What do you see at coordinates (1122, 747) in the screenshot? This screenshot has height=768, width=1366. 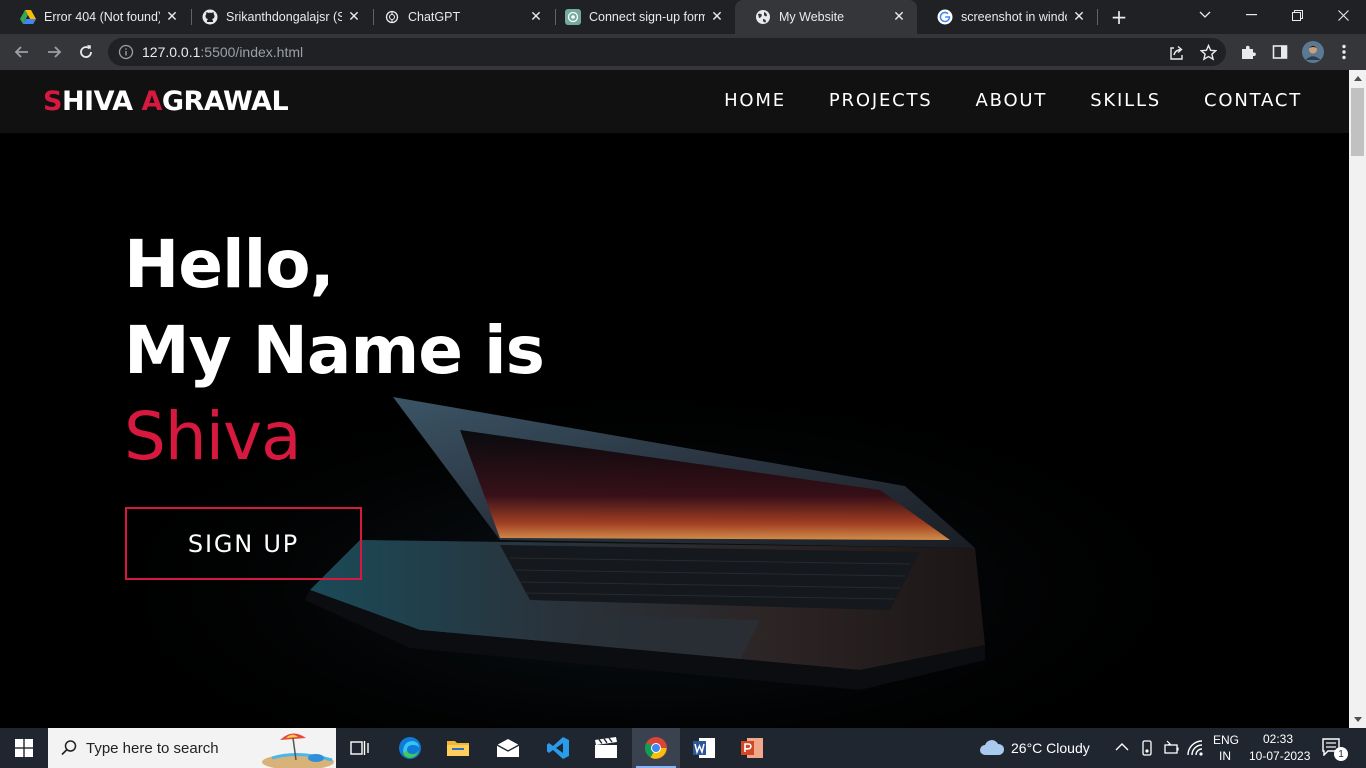 I see `chevron-up-icon` at bounding box center [1122, 747].